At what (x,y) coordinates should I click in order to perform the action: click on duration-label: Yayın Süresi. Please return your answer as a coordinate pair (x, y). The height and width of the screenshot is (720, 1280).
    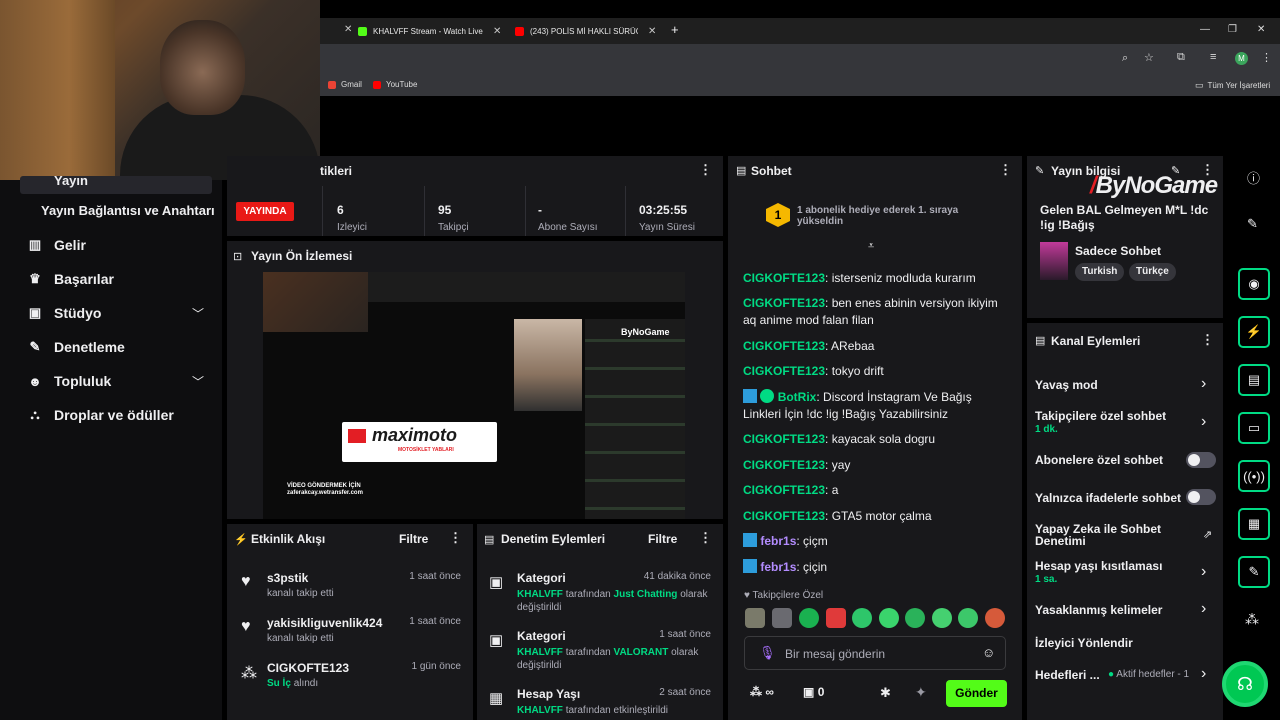
    Looking at the image, I should click on (667, 227).